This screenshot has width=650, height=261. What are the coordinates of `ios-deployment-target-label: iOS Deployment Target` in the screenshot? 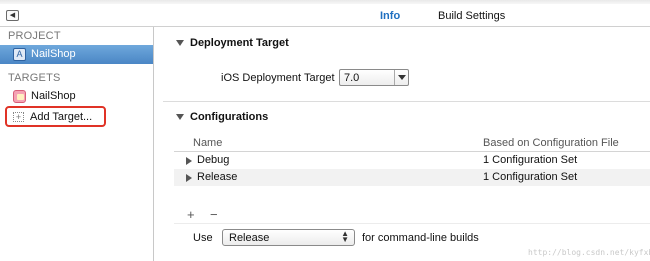 It's located at (278, 78).